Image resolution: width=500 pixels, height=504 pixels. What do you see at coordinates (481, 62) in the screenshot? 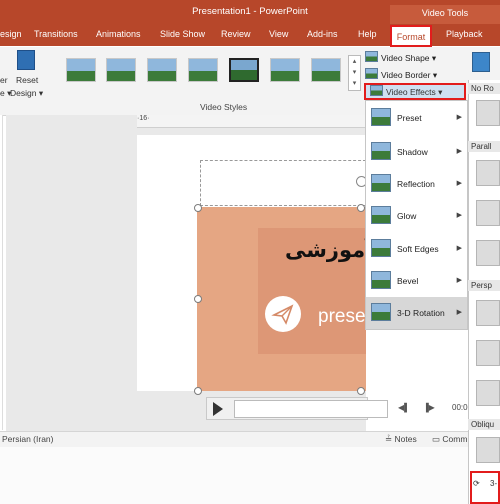
I see `alt-text-icon` at bounding box center [481, 62].